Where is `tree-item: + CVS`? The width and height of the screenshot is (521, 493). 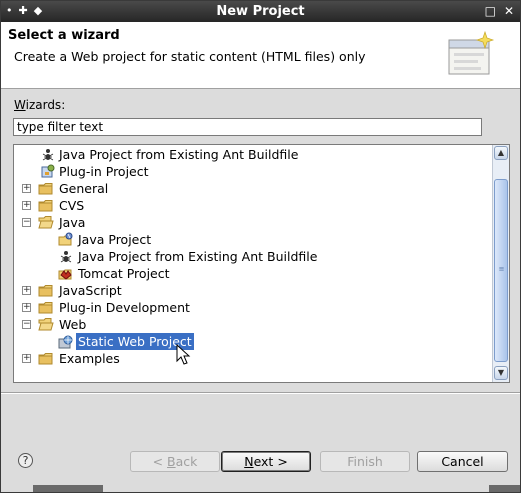
tree-item: + CVS is located at coordinates (253, 205).